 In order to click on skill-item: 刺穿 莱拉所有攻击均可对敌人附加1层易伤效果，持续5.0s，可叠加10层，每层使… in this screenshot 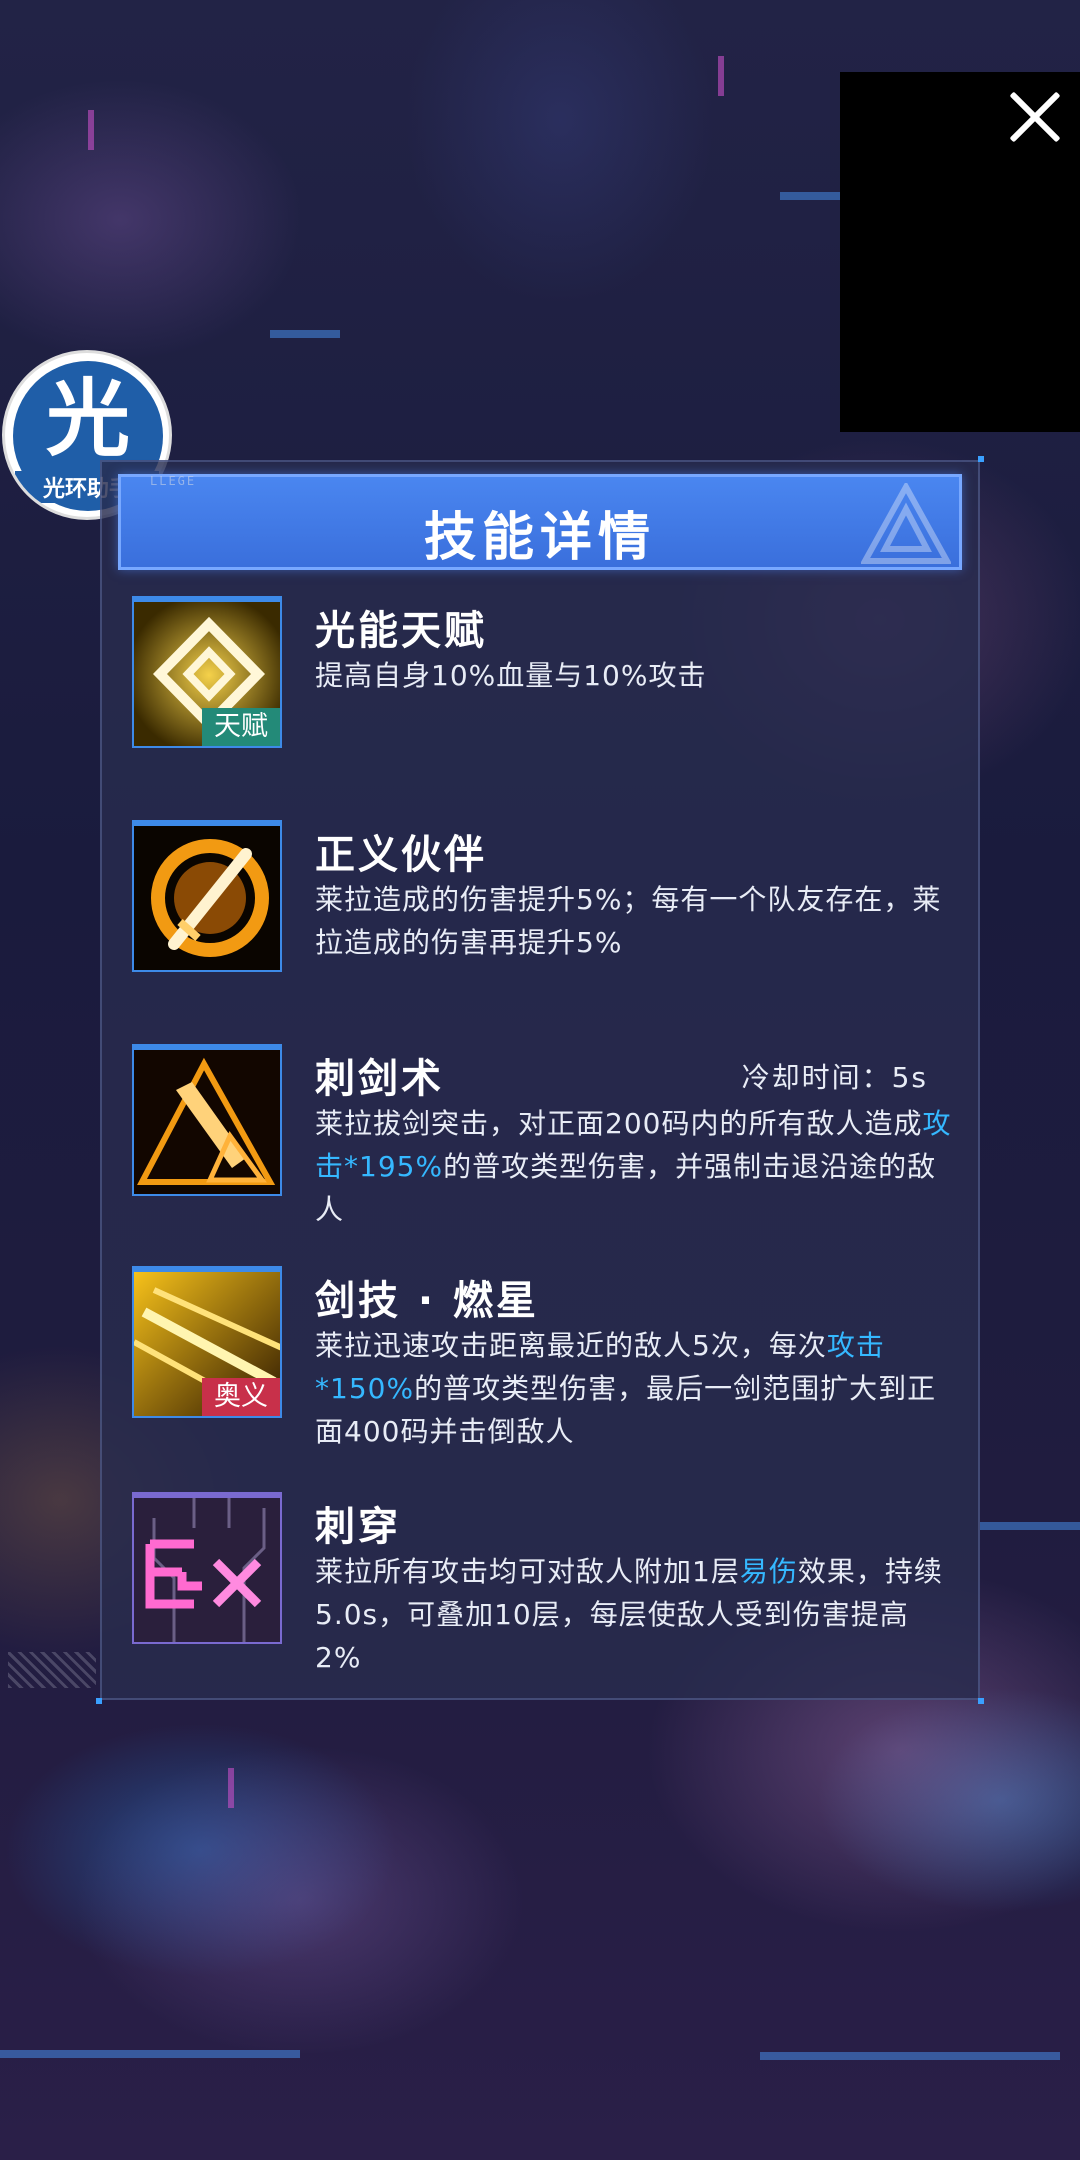, I will do `click(540, 1583)`.